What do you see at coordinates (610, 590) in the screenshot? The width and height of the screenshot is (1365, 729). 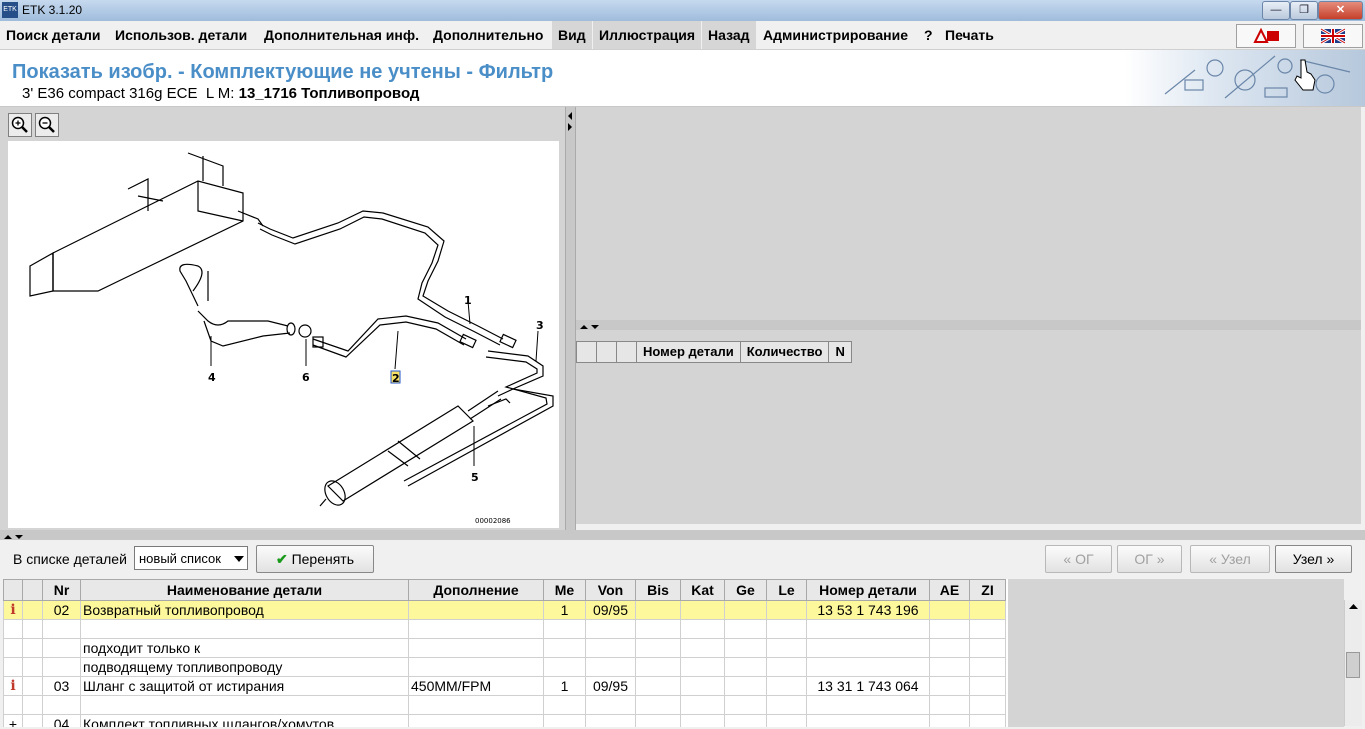 I see `col-von: Von` at bounding box center [610, 590].